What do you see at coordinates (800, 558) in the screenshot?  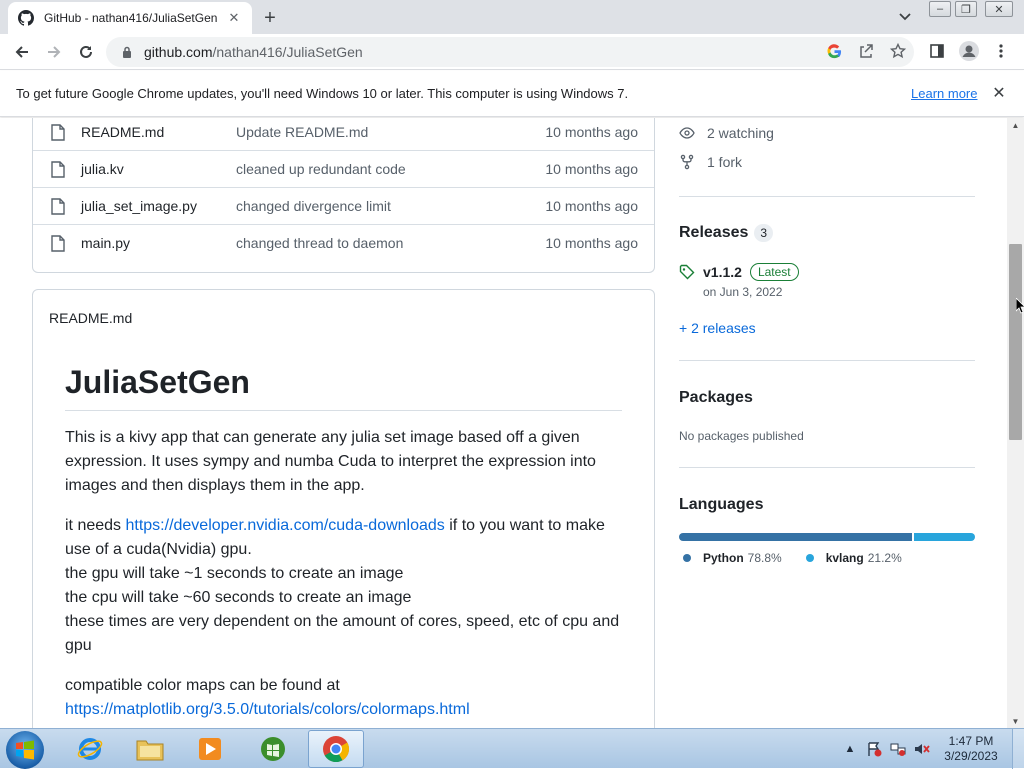 I see `language-list: Python 78.8% kvlang 21.2%` at bounding box center [800, 558].